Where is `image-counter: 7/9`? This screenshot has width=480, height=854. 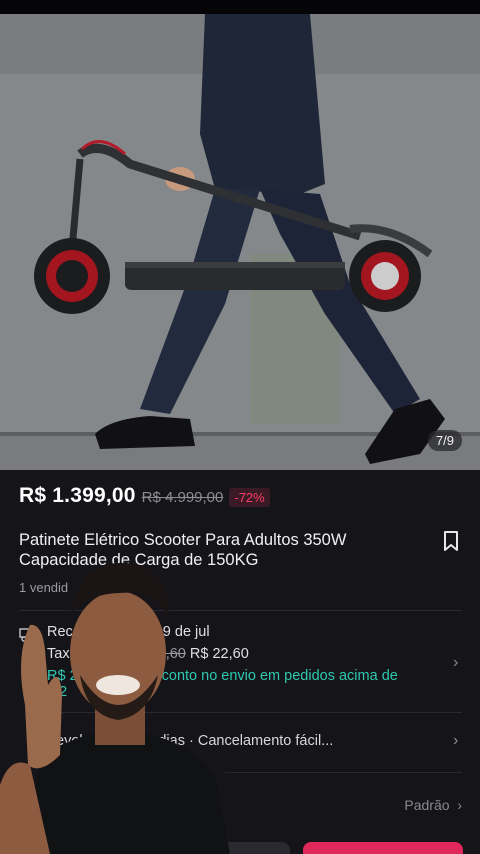 image-counter: 7/9 is located at coordinates (444, 440).